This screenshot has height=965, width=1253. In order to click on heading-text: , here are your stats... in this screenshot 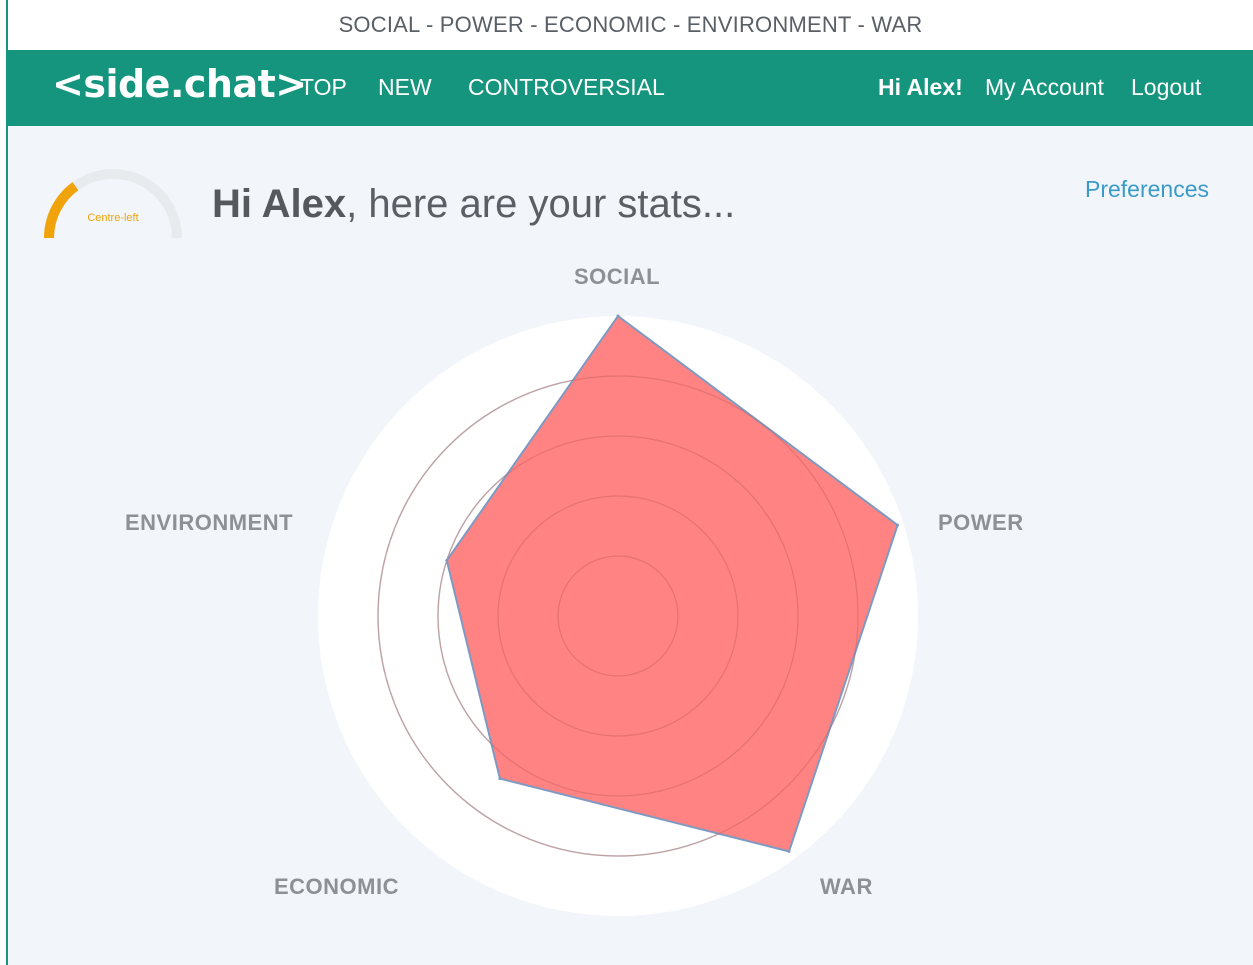, I will do `click(541, 204)`.